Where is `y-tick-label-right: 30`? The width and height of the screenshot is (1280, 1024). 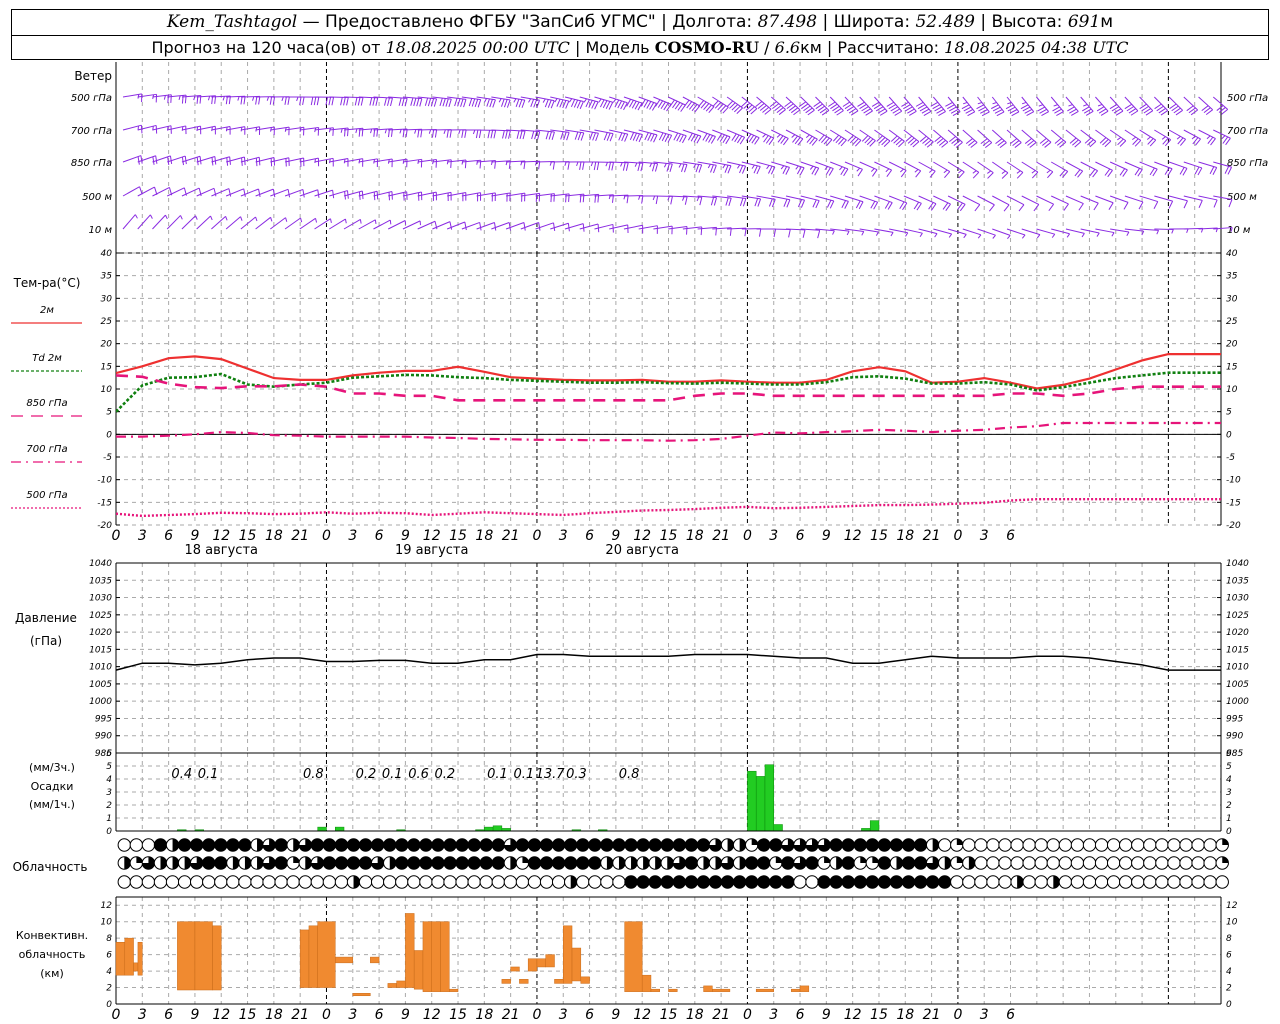
y-tick-label-right: 30 is located at coordinates (1232, 299).